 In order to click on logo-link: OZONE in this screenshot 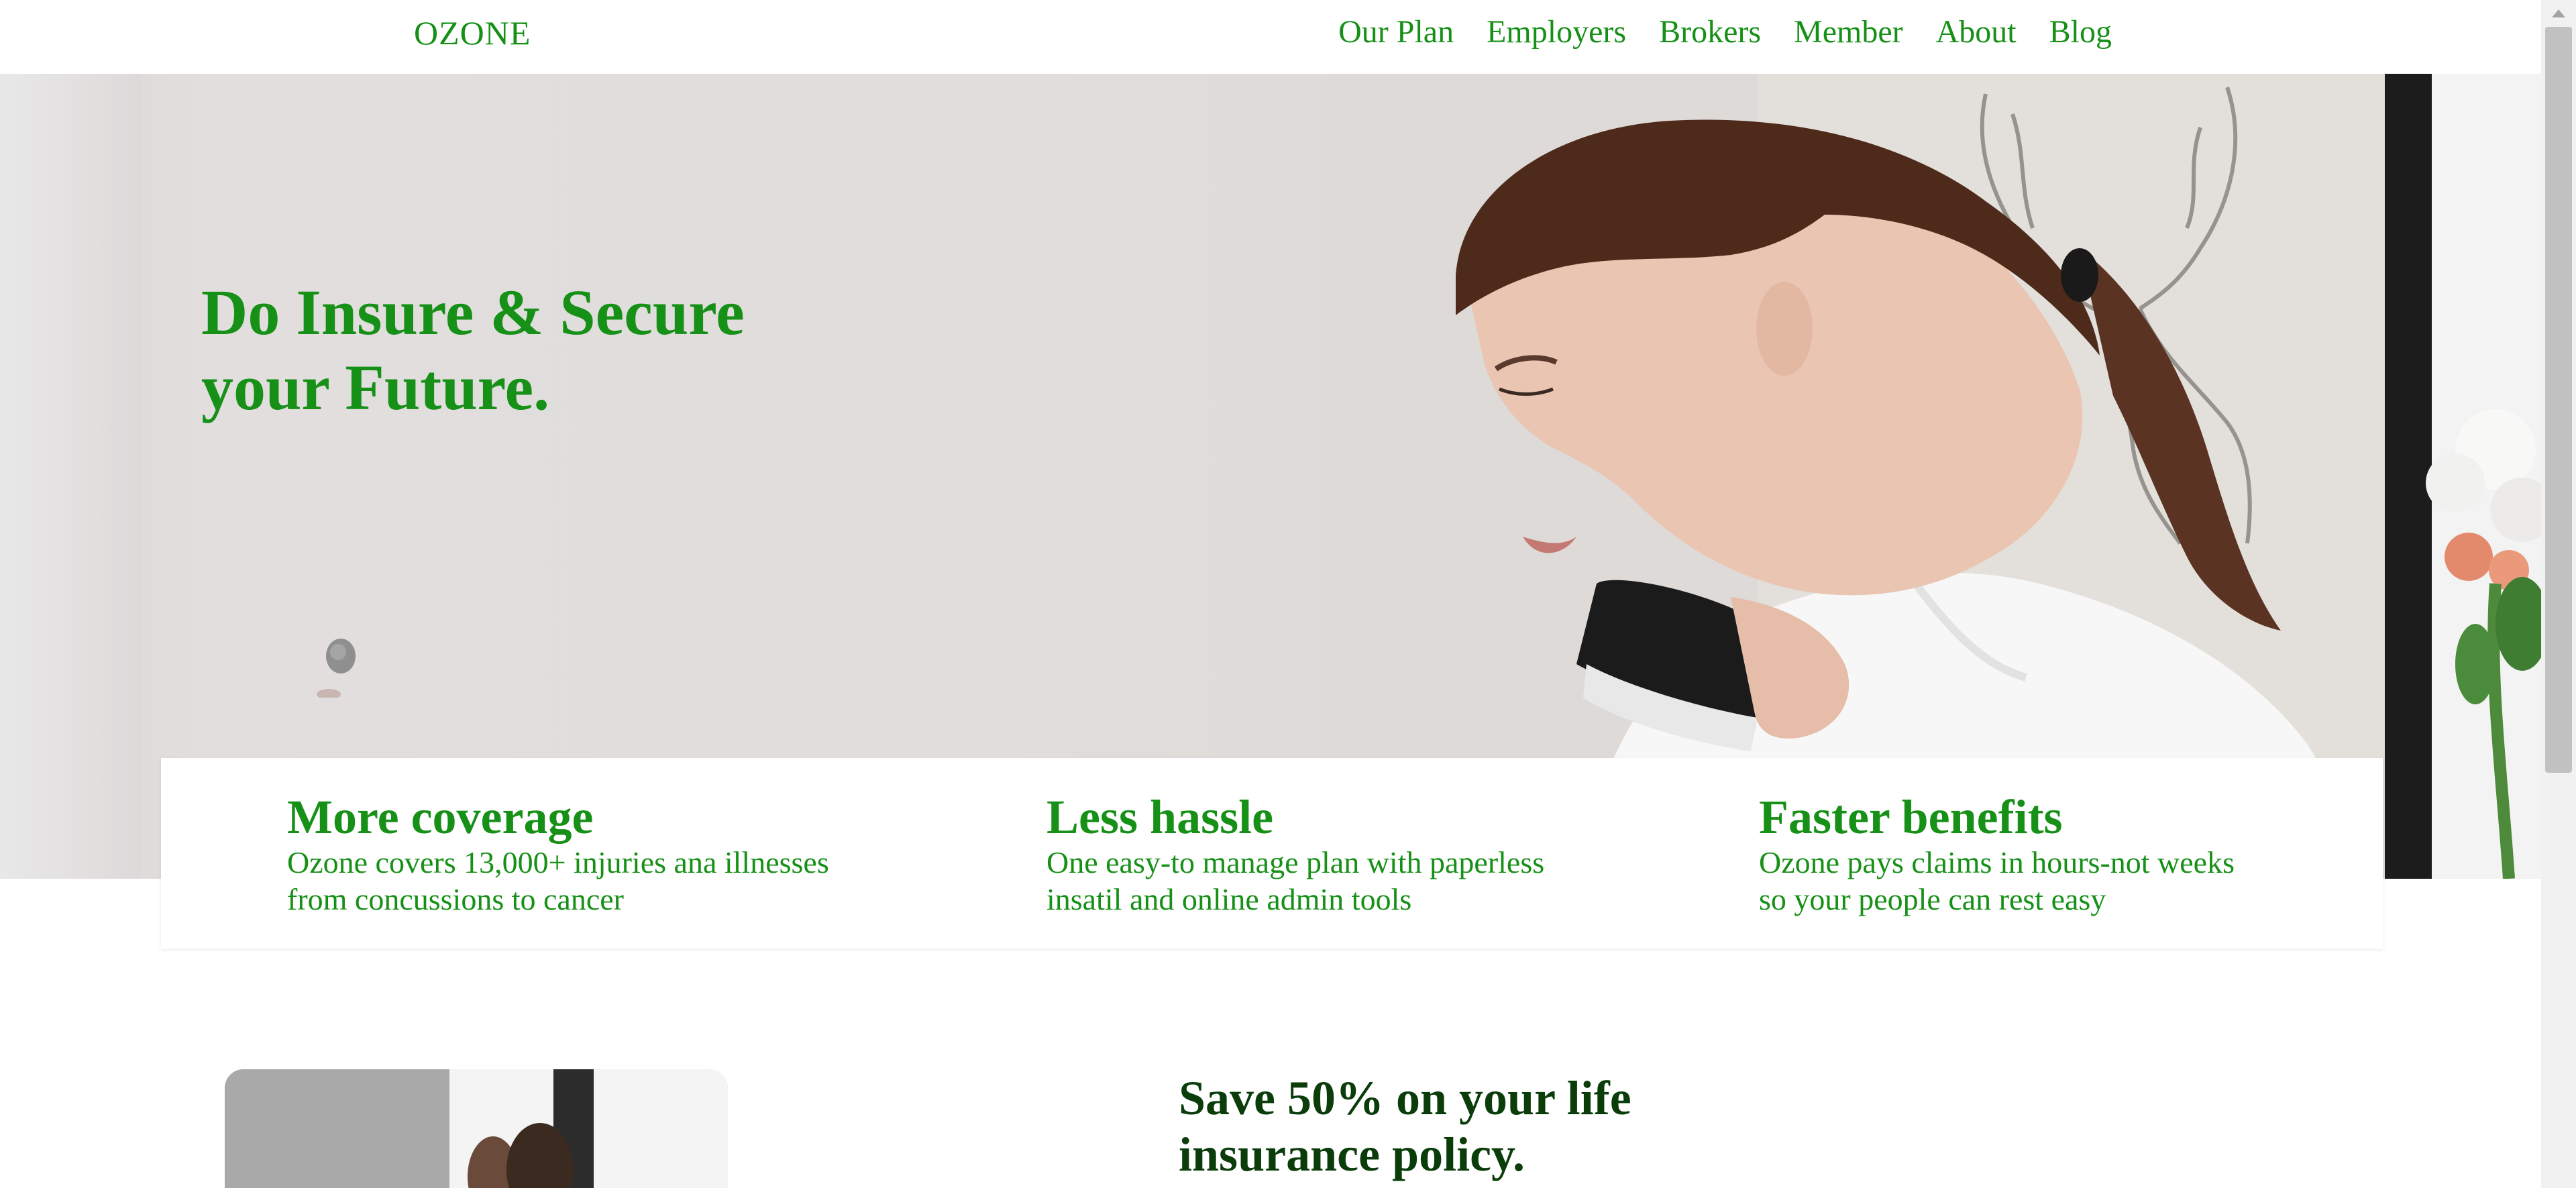, I will do `click(472, 33)`.